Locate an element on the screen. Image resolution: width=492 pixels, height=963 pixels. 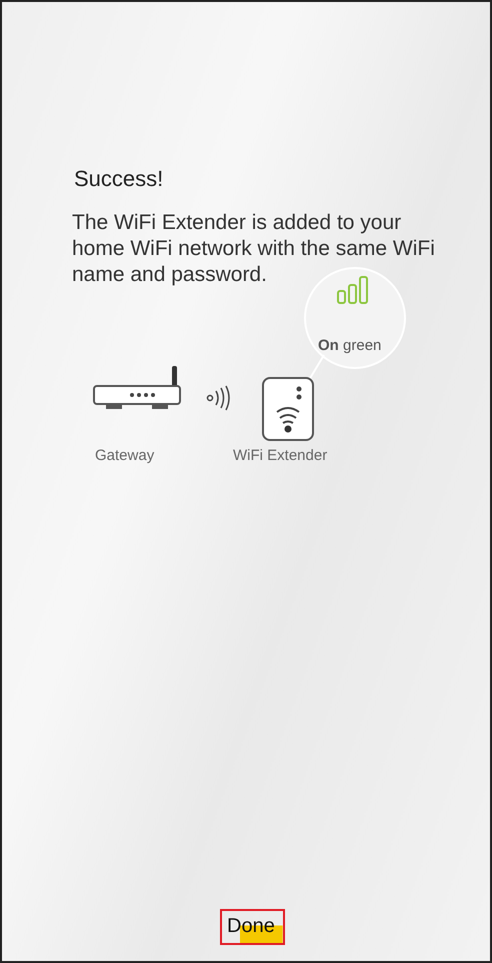
message-text: The WiFi Extender is added to your home WiFi network with the same WiFi name and password. is located at coordinates (254, 249).